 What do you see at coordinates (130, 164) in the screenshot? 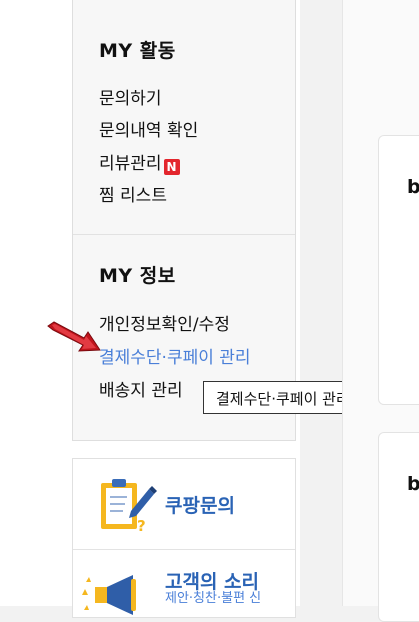
I see `menu-item-review-label: 리뷰관리` at bounding box center [130, 164].